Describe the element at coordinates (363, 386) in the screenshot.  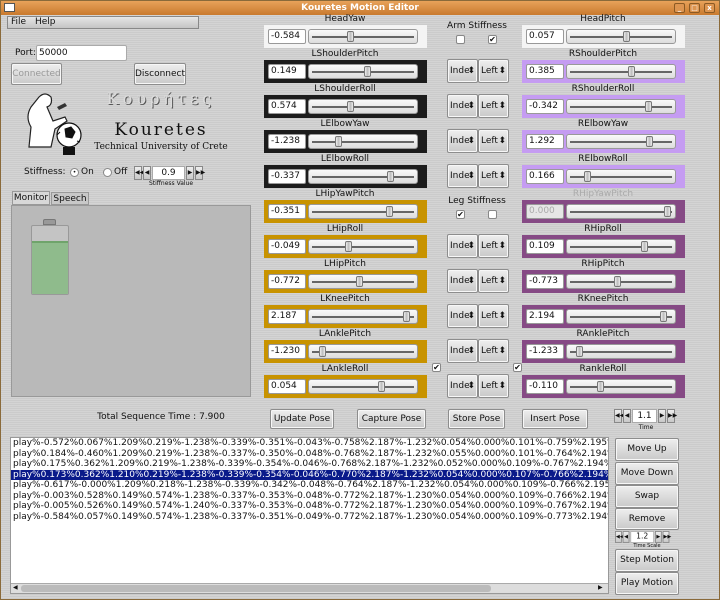
I see `lankle-roll-slider` at that location.